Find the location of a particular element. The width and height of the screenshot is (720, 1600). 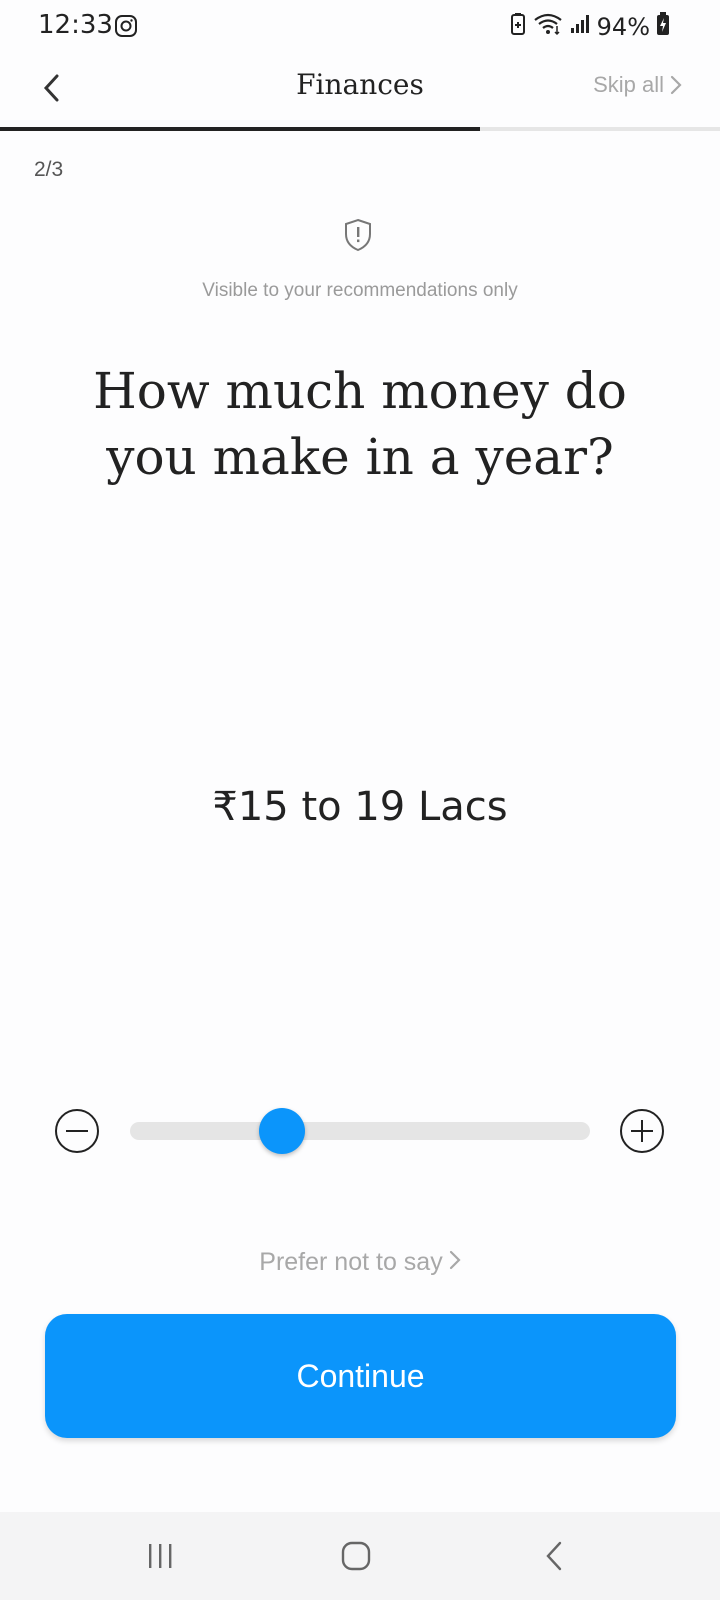

income-slider-row is located at coordinates (360, 1132).